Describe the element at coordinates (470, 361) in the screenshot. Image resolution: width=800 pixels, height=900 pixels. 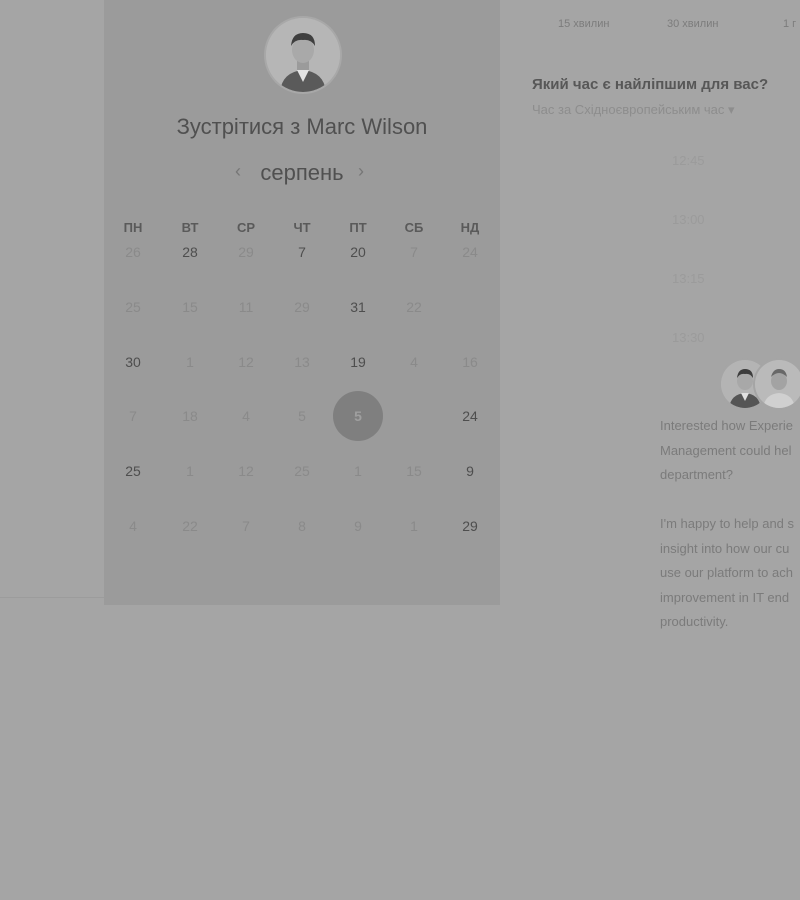
I see `calendar-day: 16` at that location.